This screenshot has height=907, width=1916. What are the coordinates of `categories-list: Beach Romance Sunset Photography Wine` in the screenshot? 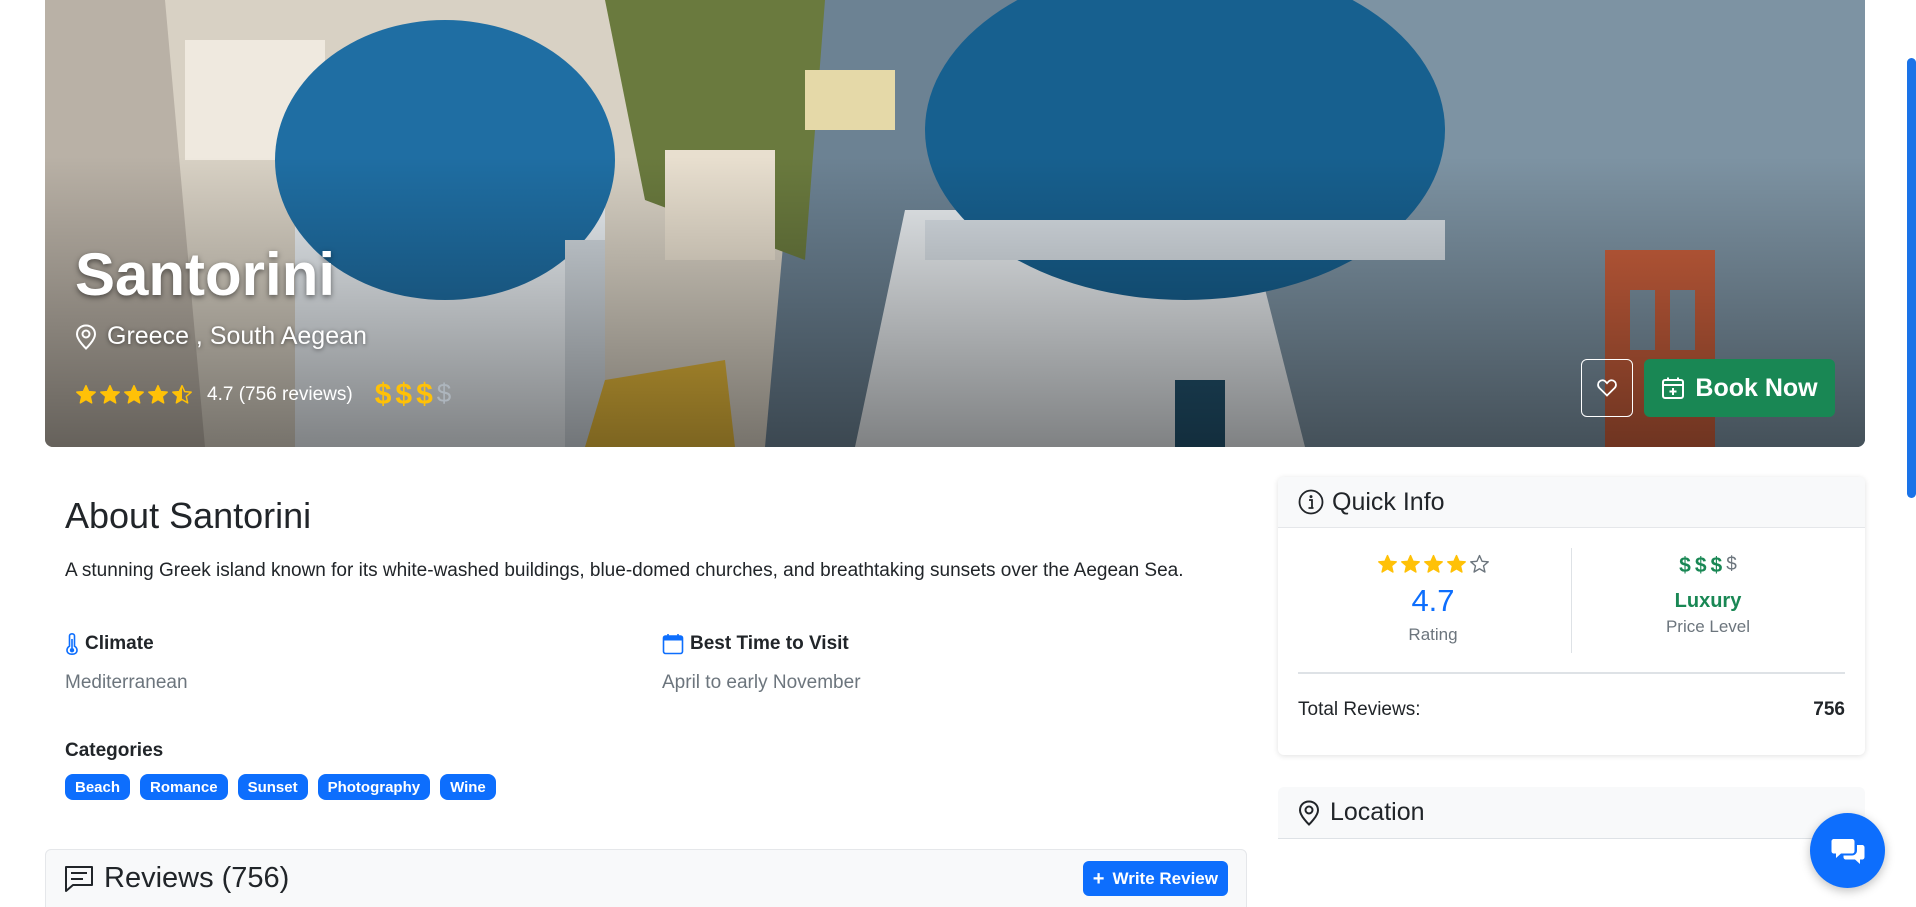 It's located at (280, 787).